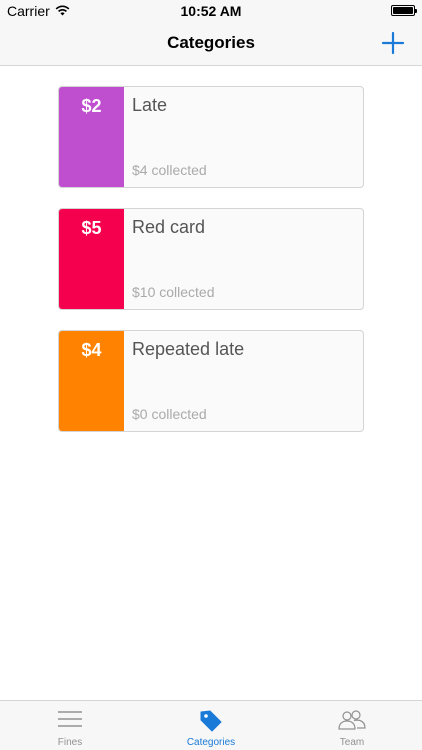 This screenshot has height=750, width=422. What do you see at coordinates (211, 742) in the screenshot?
I see `tab-label: Categories` at bounding box center [211, 742].